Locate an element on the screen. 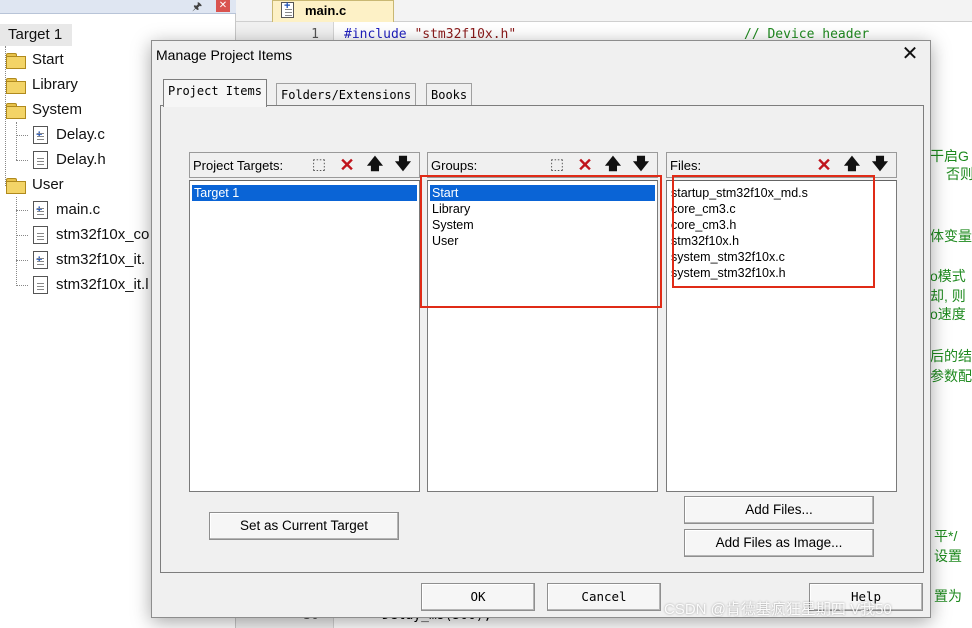  tree-item-label: Library is located at coordinates (55, 84).